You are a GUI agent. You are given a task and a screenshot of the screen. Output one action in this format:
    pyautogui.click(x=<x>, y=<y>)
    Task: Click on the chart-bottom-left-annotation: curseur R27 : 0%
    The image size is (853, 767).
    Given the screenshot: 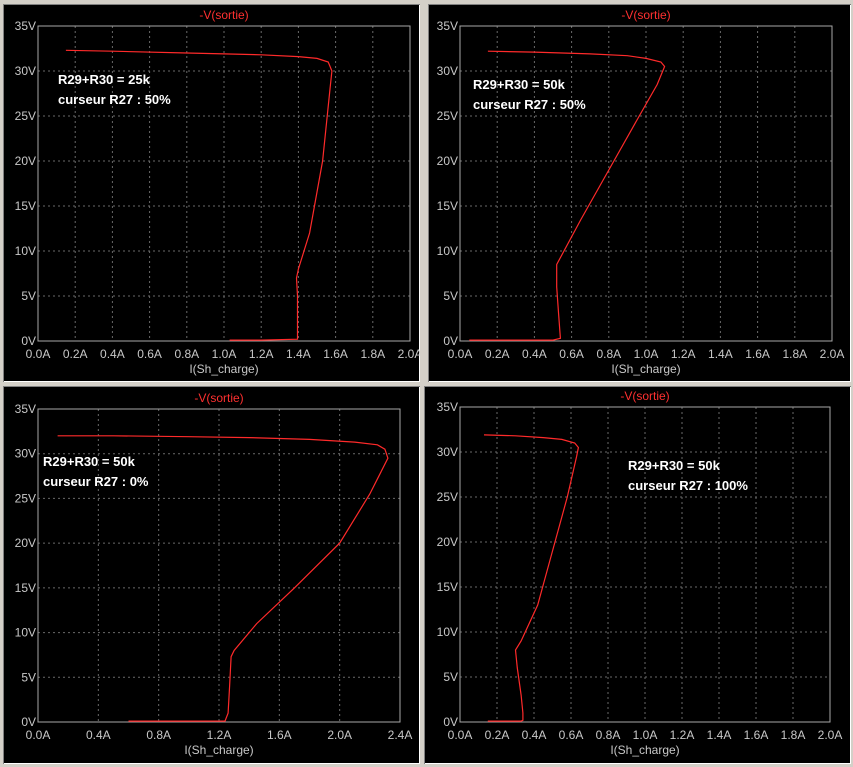 What is the action you would take?
    pyautogui.click(x=96, y=481)
    